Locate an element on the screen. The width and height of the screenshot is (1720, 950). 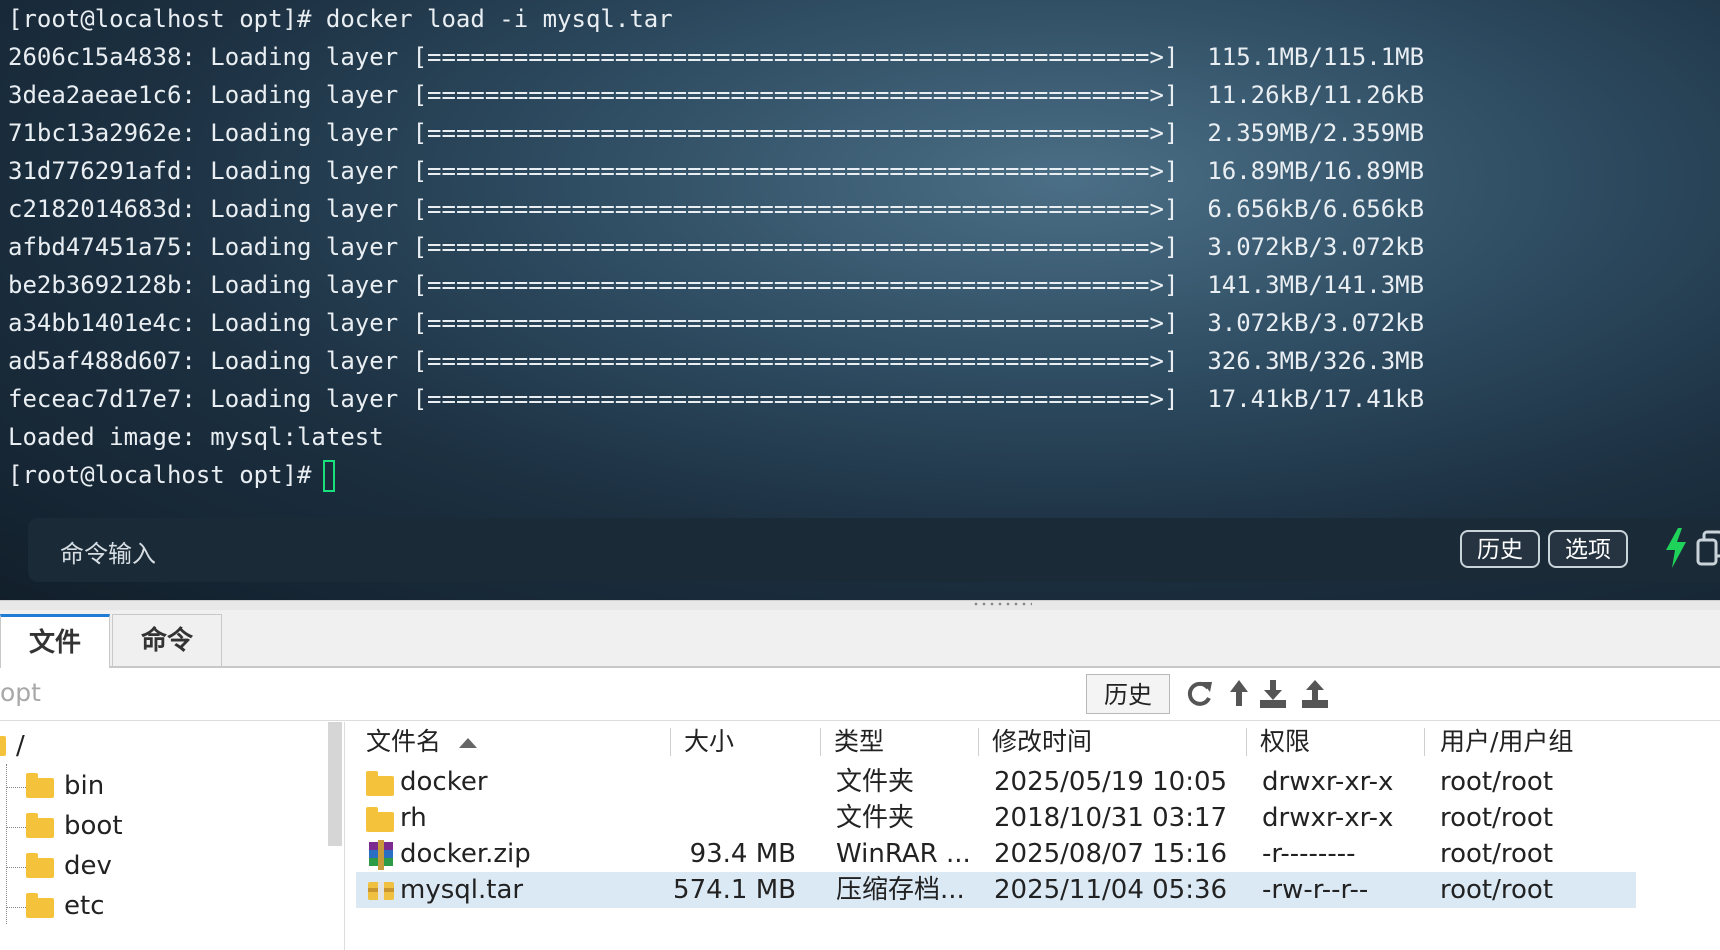
file-list-header: 文件名 大小 类型 修改时间 权限 用户/用户组 is located at coordinates (1036, 742).